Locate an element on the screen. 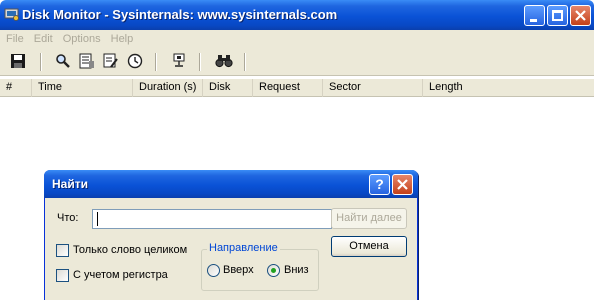  column-header-duration: Duration (s) is located at coordinates (168, 88).